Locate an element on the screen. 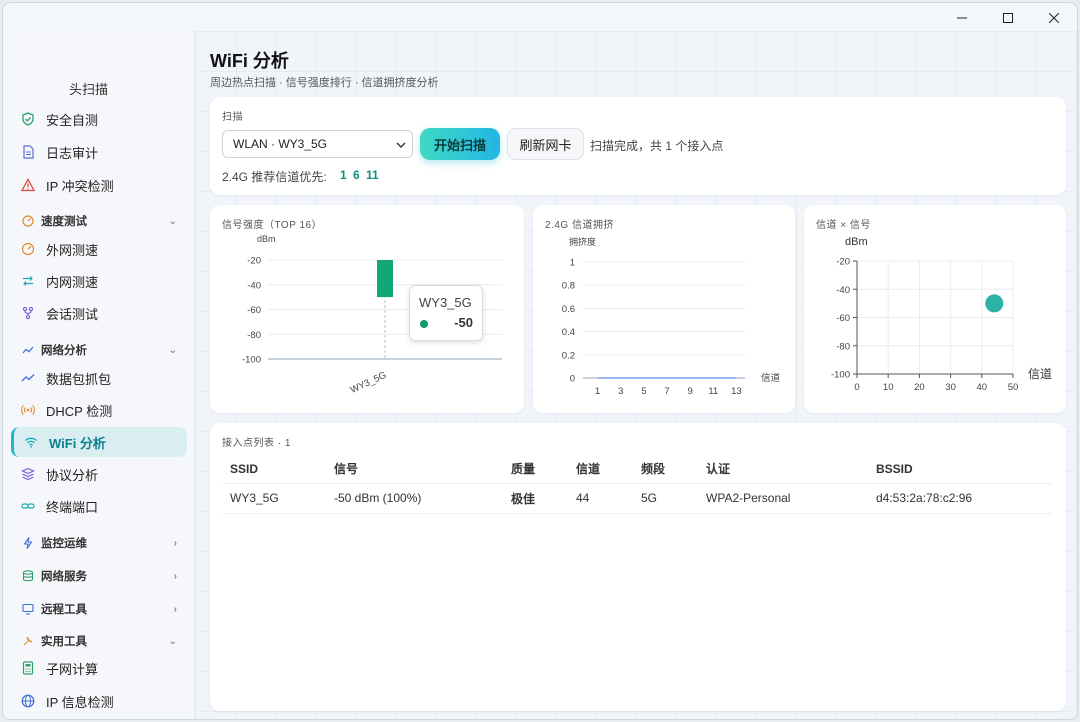  sidebar-group-label: 实用工具 is located at coordinates (64, 642).